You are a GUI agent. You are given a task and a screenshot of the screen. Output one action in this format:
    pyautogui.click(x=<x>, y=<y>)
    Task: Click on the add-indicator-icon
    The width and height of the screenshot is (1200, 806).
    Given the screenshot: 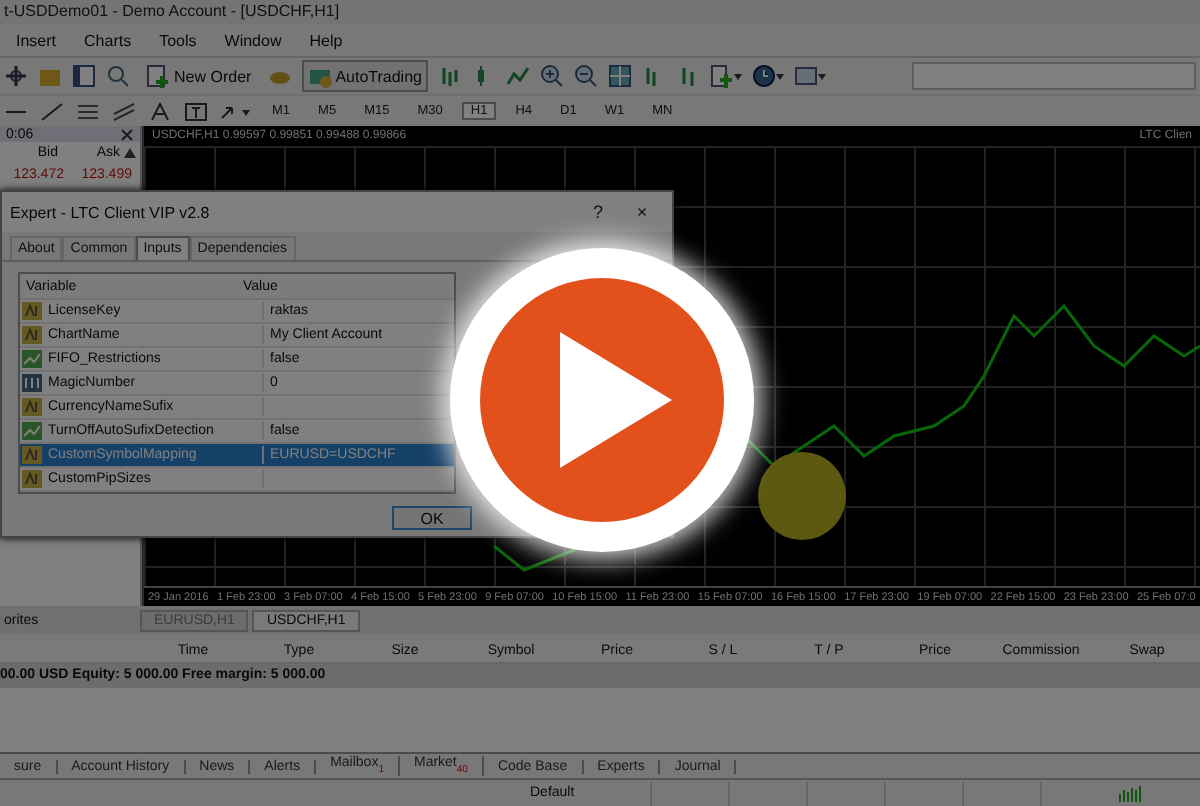 What is the action you would take?
    pyautogui.click(x=725, y=76)
    